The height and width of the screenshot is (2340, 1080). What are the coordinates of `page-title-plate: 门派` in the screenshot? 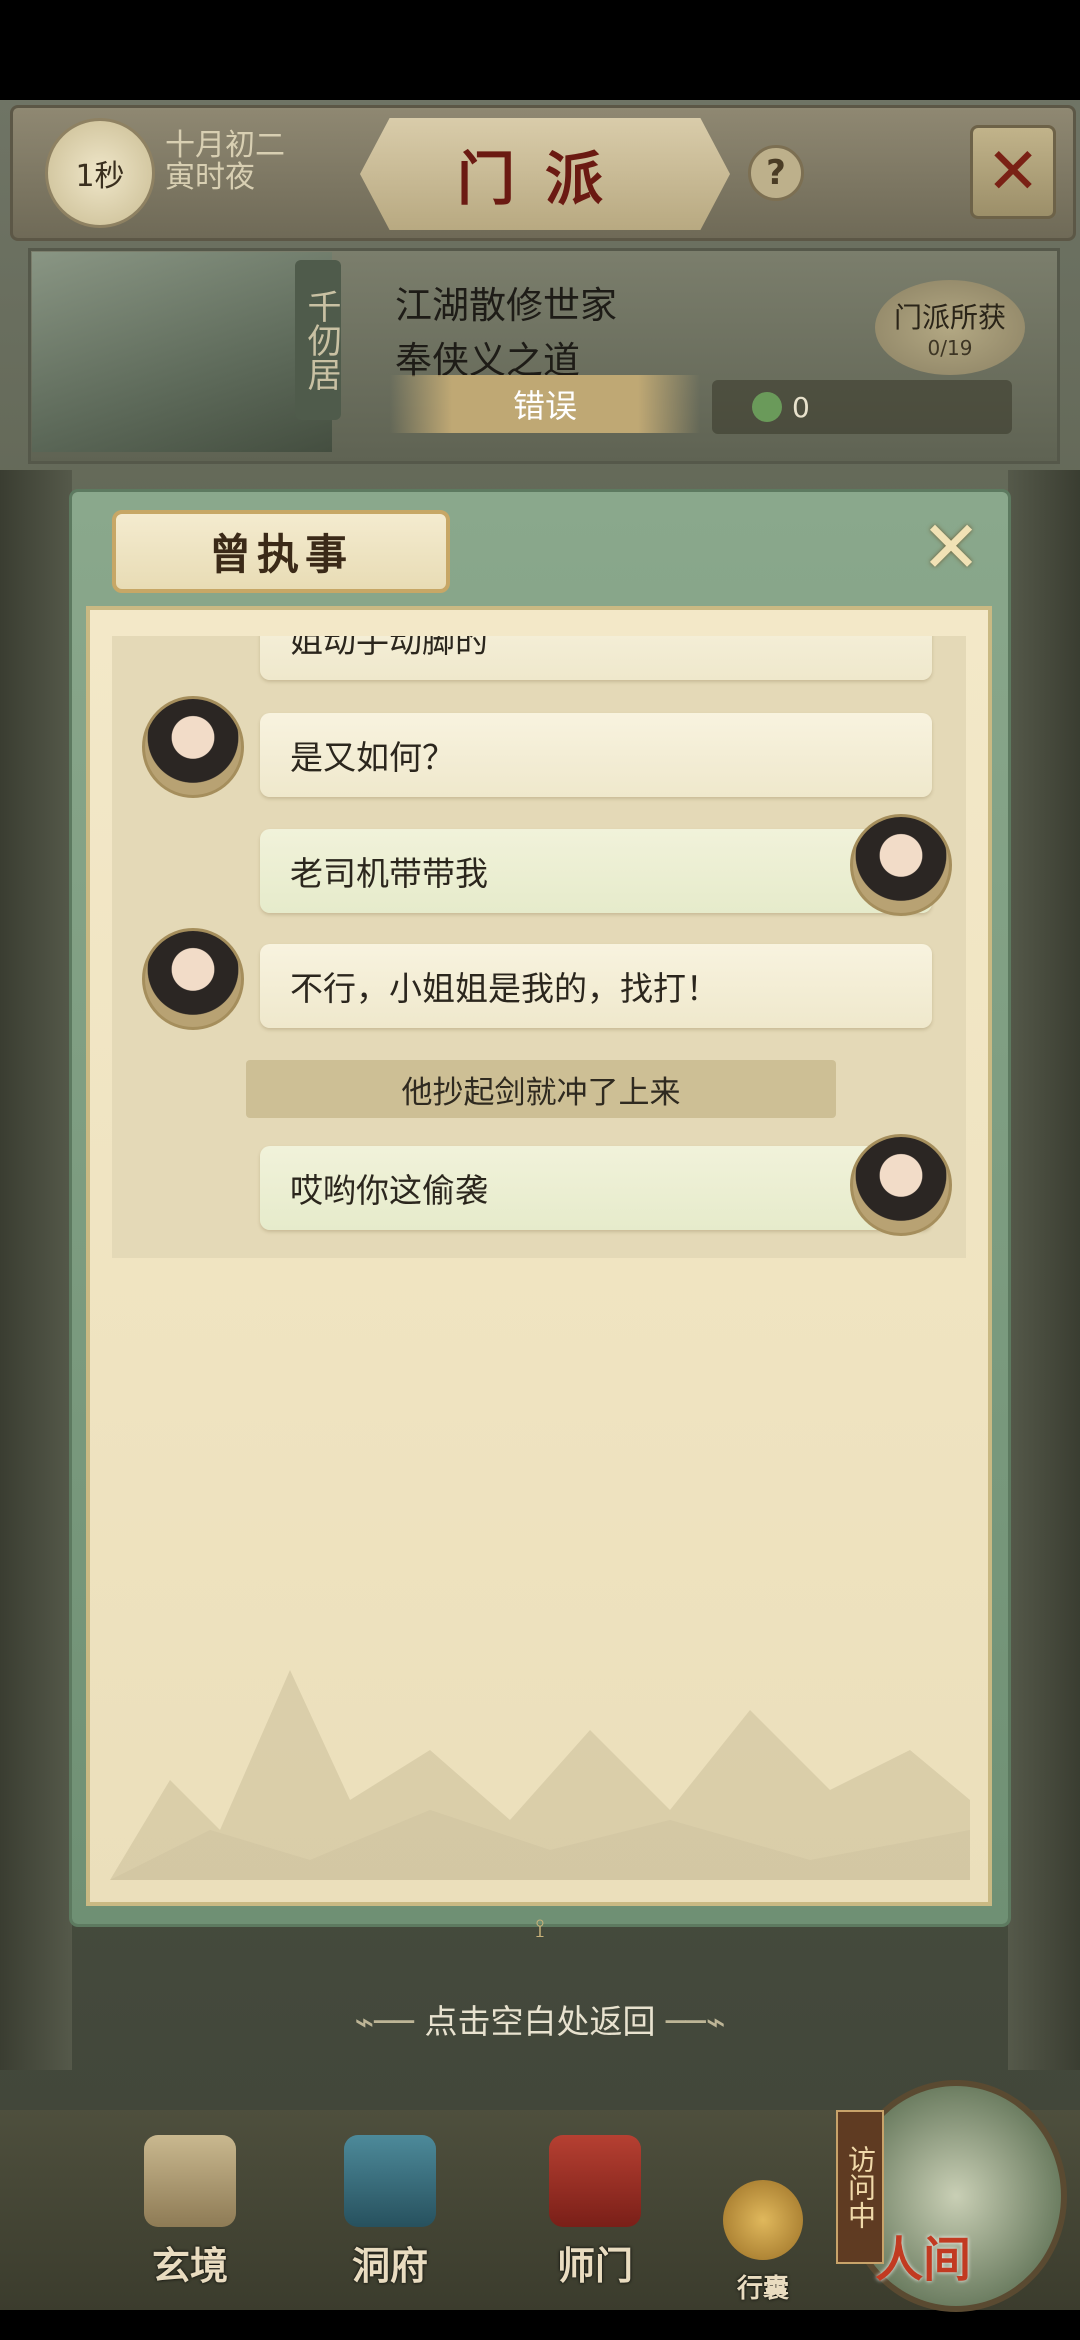 It's located at (545, 174).